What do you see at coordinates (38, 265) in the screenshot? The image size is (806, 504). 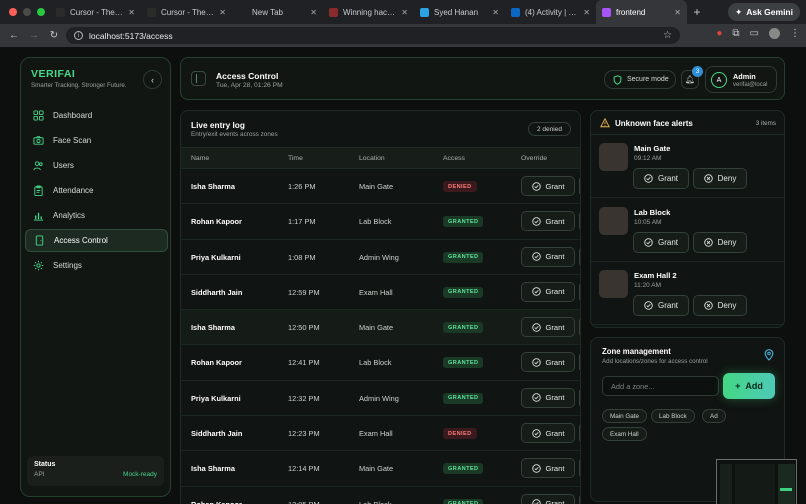 I see `gear-icon` at bounding box center [38, 265].